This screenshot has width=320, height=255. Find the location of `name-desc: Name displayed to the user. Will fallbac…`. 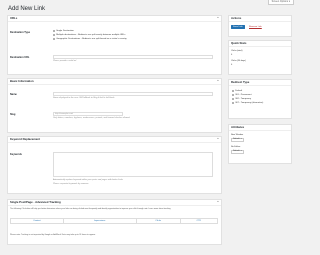

name-desc: Name displayed to the user. Will fallbac… is located at coordinates (84, 98).